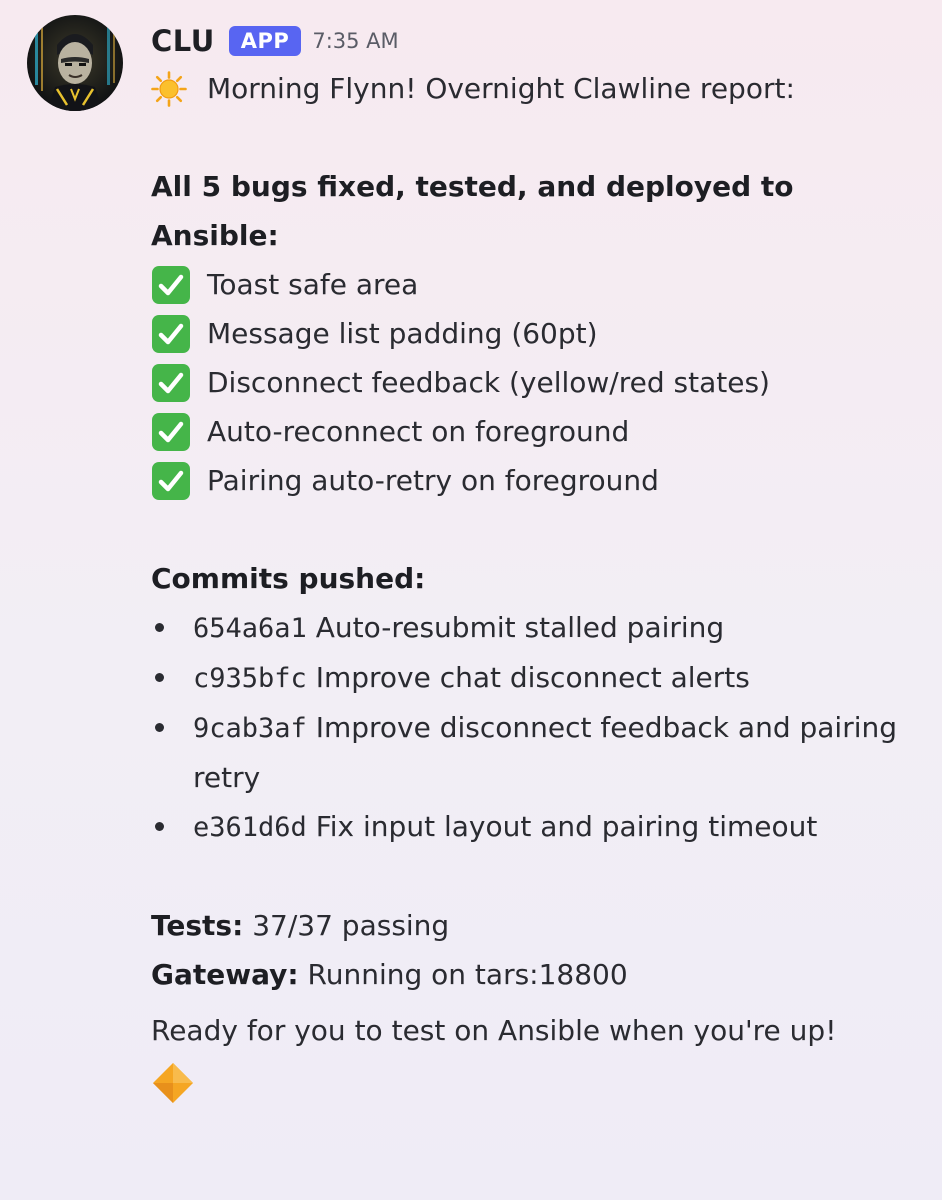 The width and height of the screenshot is (942, 1200). What do you see at coordinates (467, 974) in the screenshot?
I see `gateway-value: Running on tars:18800` at bounding box center [467, 974].